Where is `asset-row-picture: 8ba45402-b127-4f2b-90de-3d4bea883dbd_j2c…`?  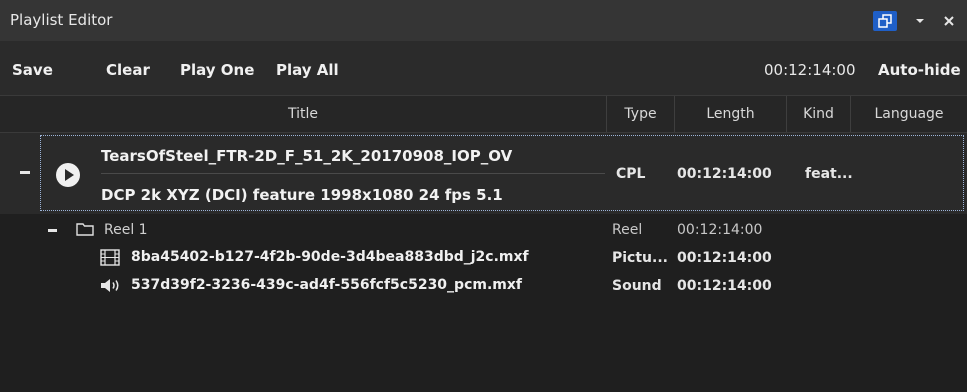
asset-row-picture: 8ba45402-b127-4f2b-90de-3d4bea883dbd_j2c… is located at coordinates (483, 258).